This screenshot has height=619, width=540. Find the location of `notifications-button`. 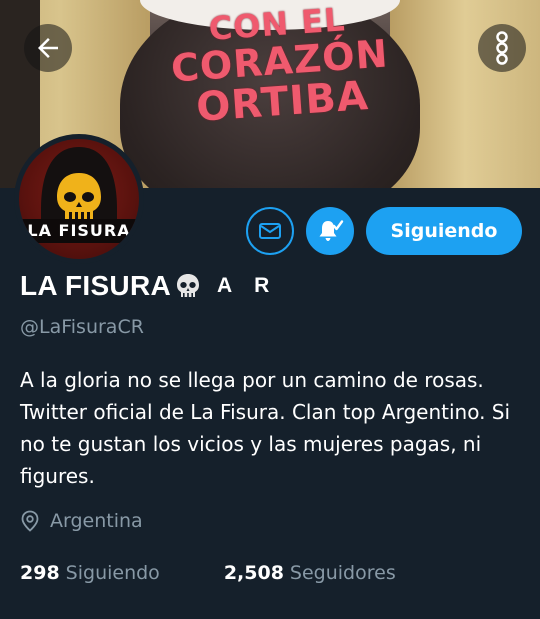

notifications-button is located at coordinates (330, 231).